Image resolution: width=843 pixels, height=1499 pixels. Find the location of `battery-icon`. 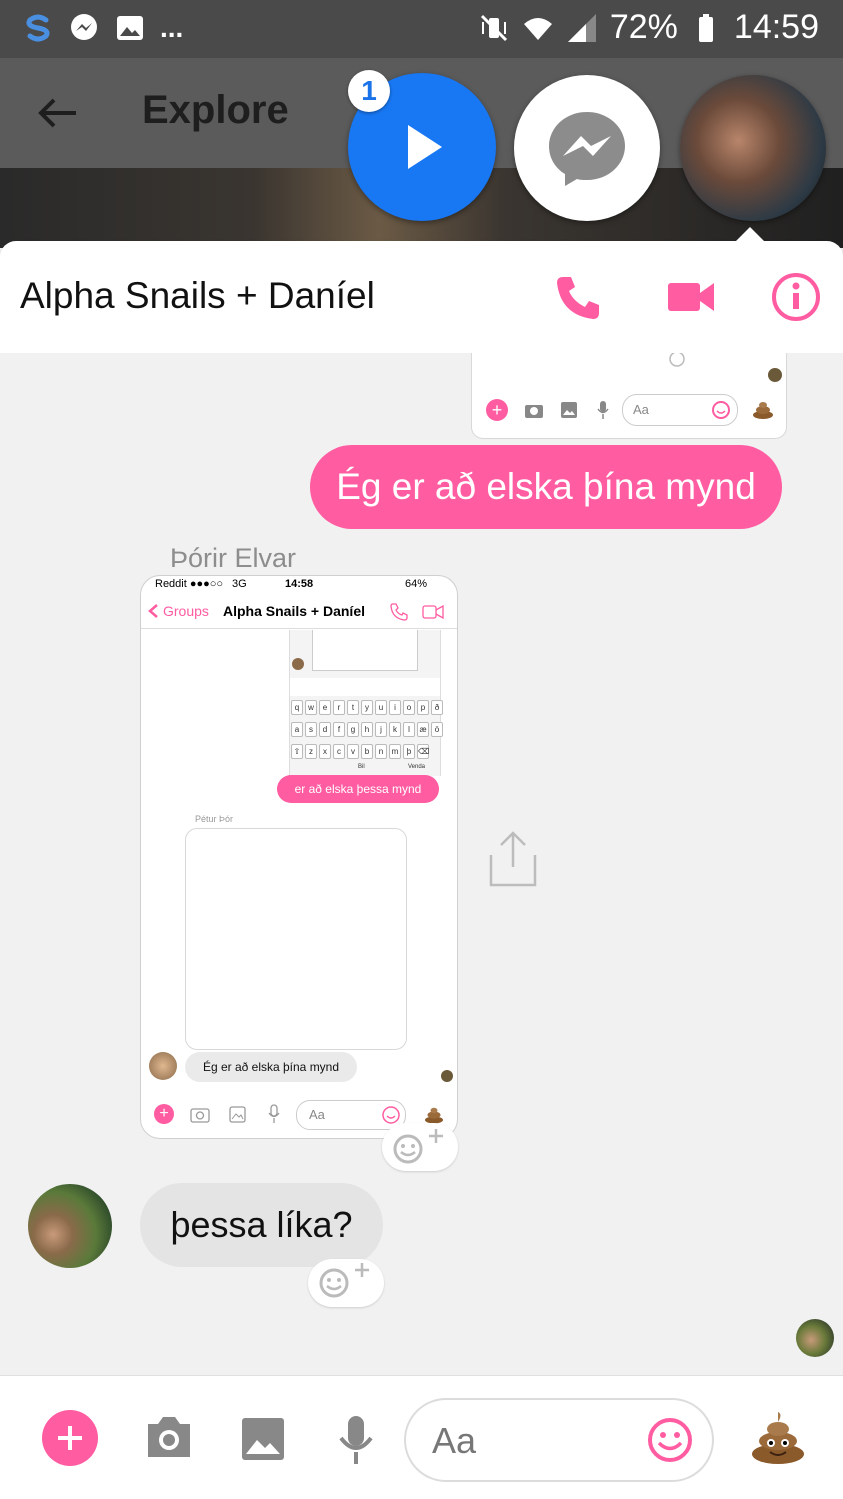

battery-icon is located at coordinates (705, 27).